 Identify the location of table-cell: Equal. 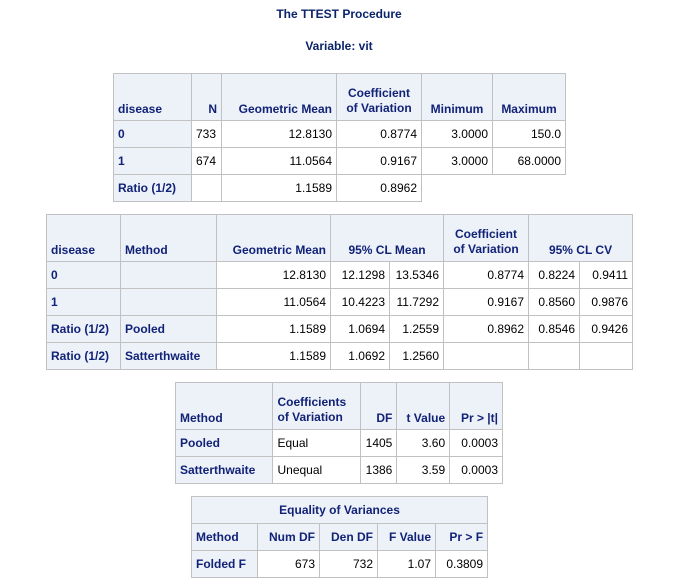
(316, 443).